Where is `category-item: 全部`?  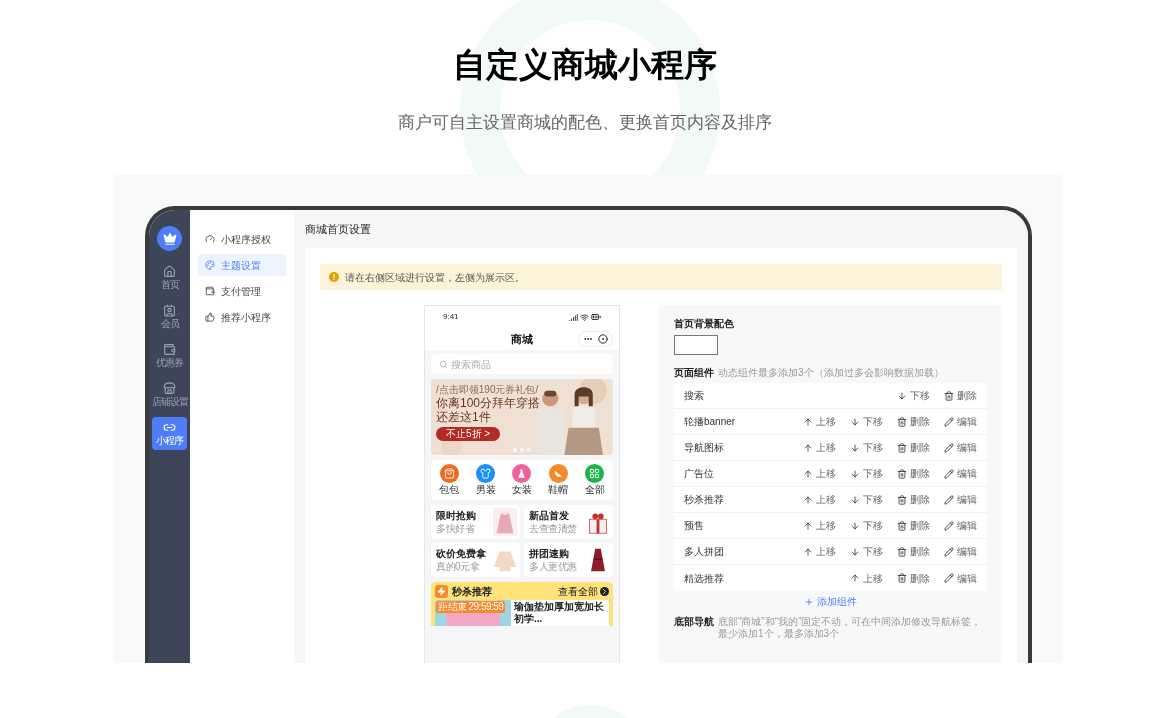 category-item: 全部 is located at coordinates (594, 480).